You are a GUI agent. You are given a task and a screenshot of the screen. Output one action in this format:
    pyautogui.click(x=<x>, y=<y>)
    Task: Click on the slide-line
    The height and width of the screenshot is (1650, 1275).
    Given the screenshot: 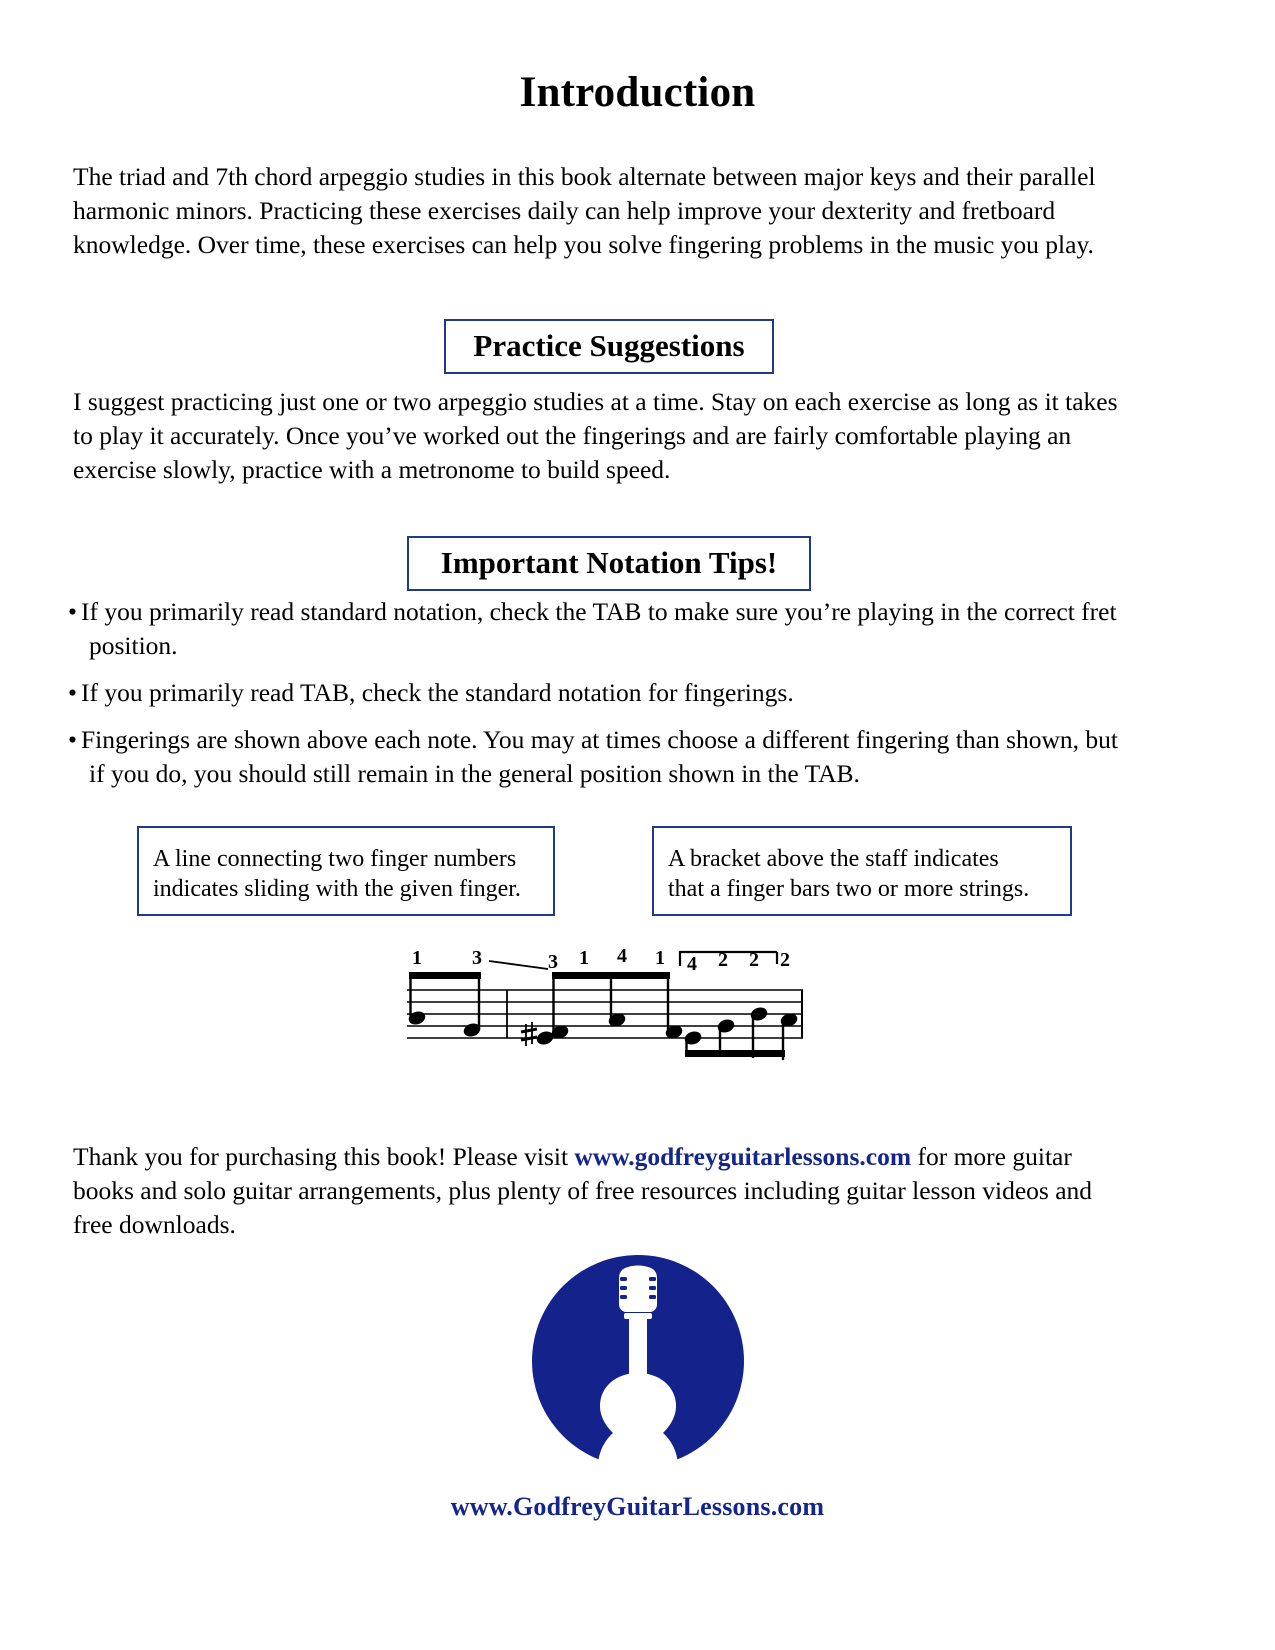 What is the action you would take?
    pyautogui.click(x=518, y=965)
    